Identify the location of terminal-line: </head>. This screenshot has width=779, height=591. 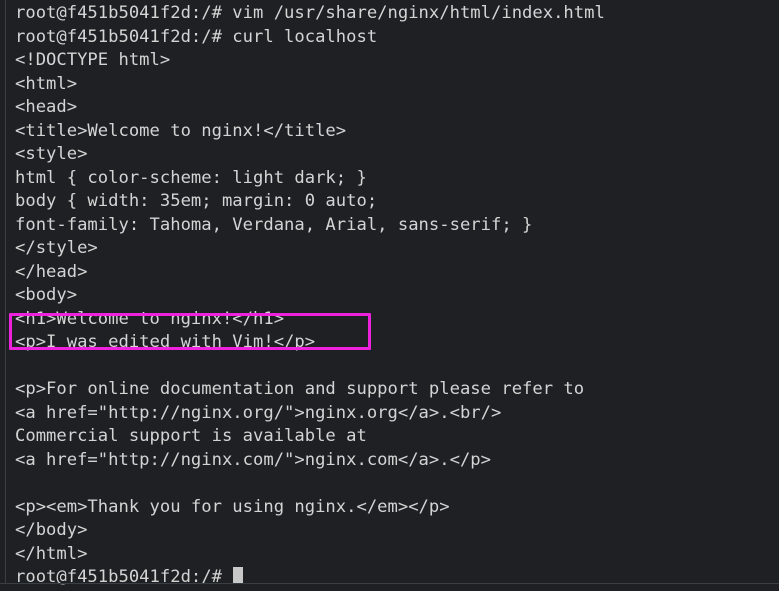
(51, 271).